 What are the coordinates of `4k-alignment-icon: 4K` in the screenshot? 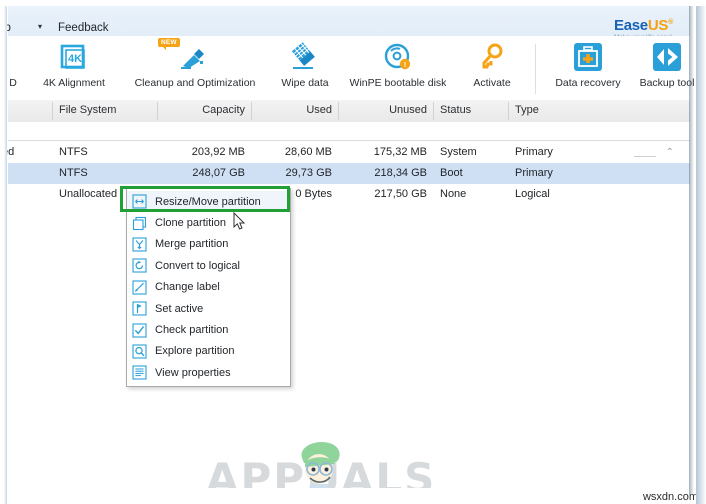 It's located at (74, 57).